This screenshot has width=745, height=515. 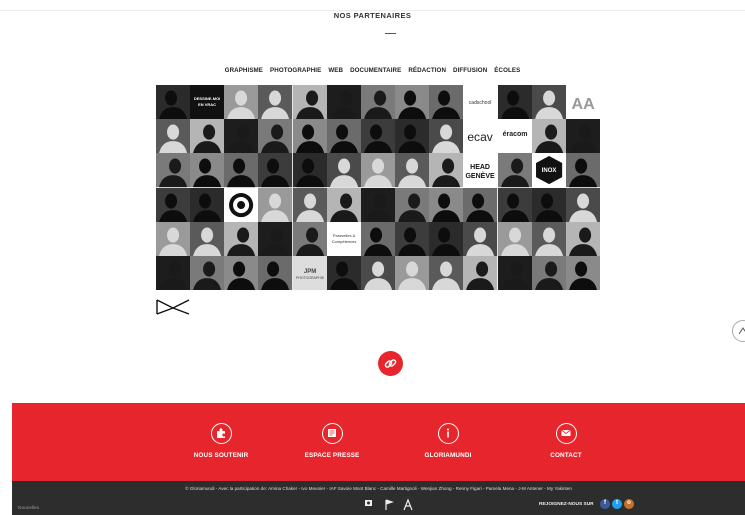 What do you see at coordinates (507, 70) in the screenshot?
I see `filter-ecoles: ÉCOLES` at bounding box center [507, 70].